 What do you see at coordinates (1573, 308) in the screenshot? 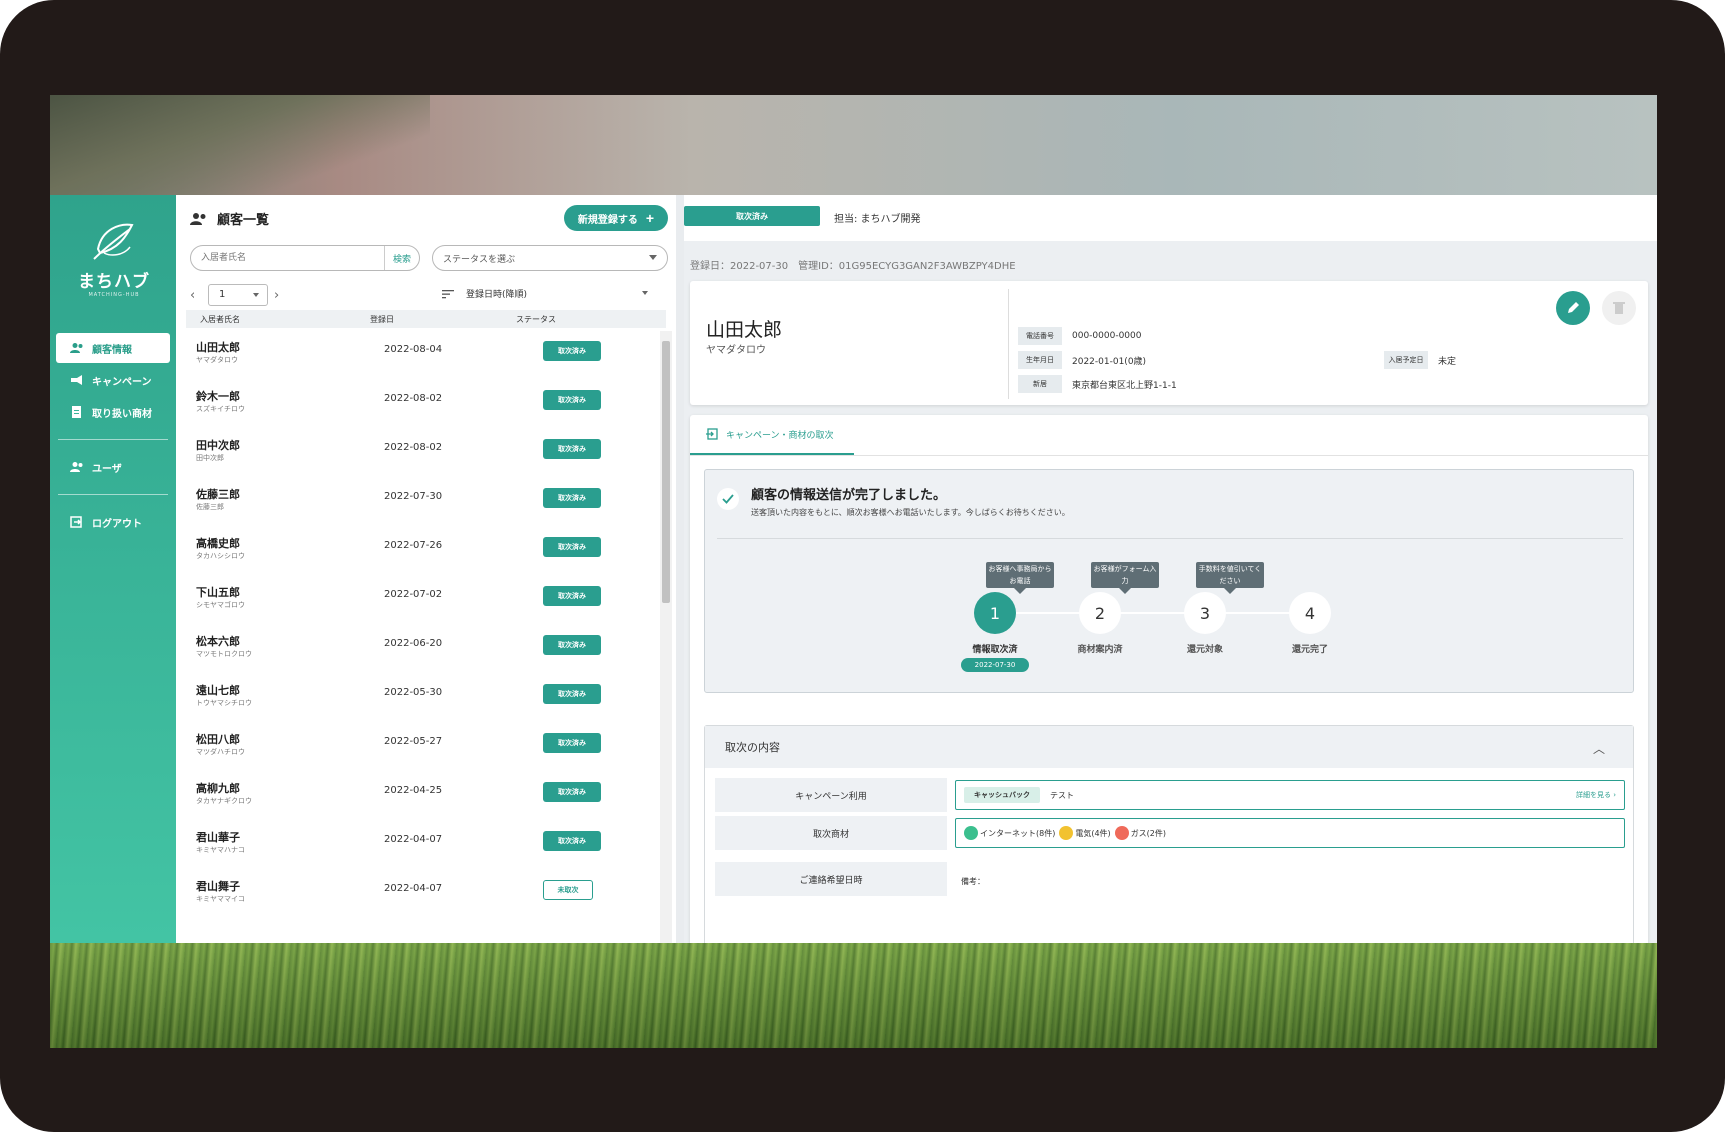
I see `edit-button` at bounding box center [1573, 308].